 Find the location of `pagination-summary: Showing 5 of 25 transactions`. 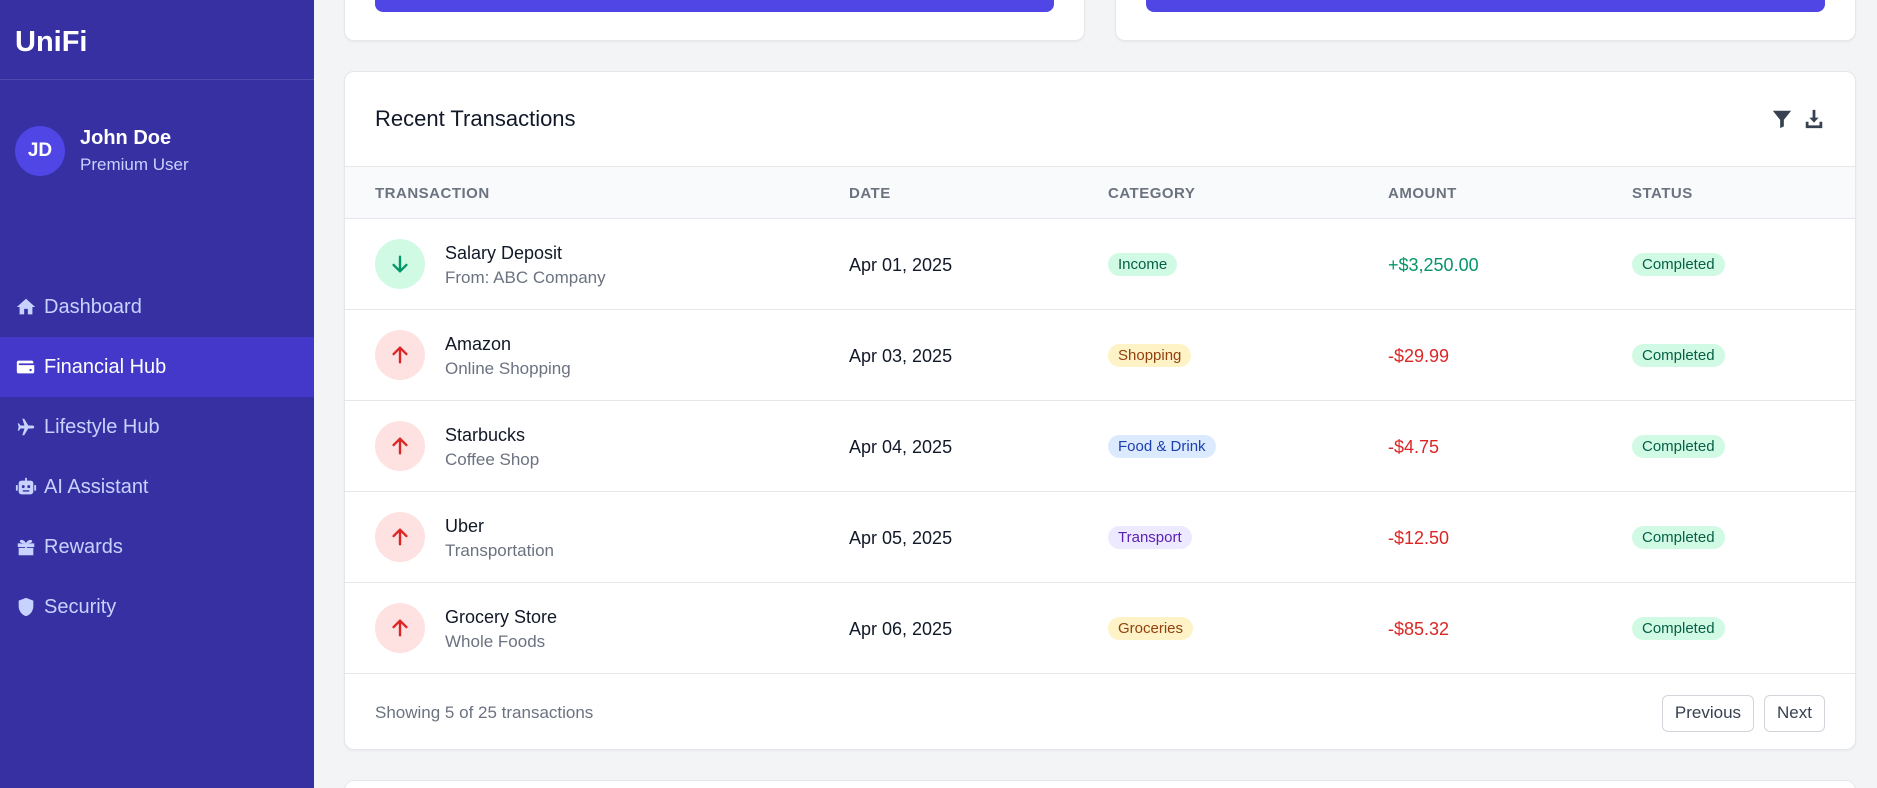

pagination-summary: Showing 5 of 25 transactions is located at coordinates (484, 712).